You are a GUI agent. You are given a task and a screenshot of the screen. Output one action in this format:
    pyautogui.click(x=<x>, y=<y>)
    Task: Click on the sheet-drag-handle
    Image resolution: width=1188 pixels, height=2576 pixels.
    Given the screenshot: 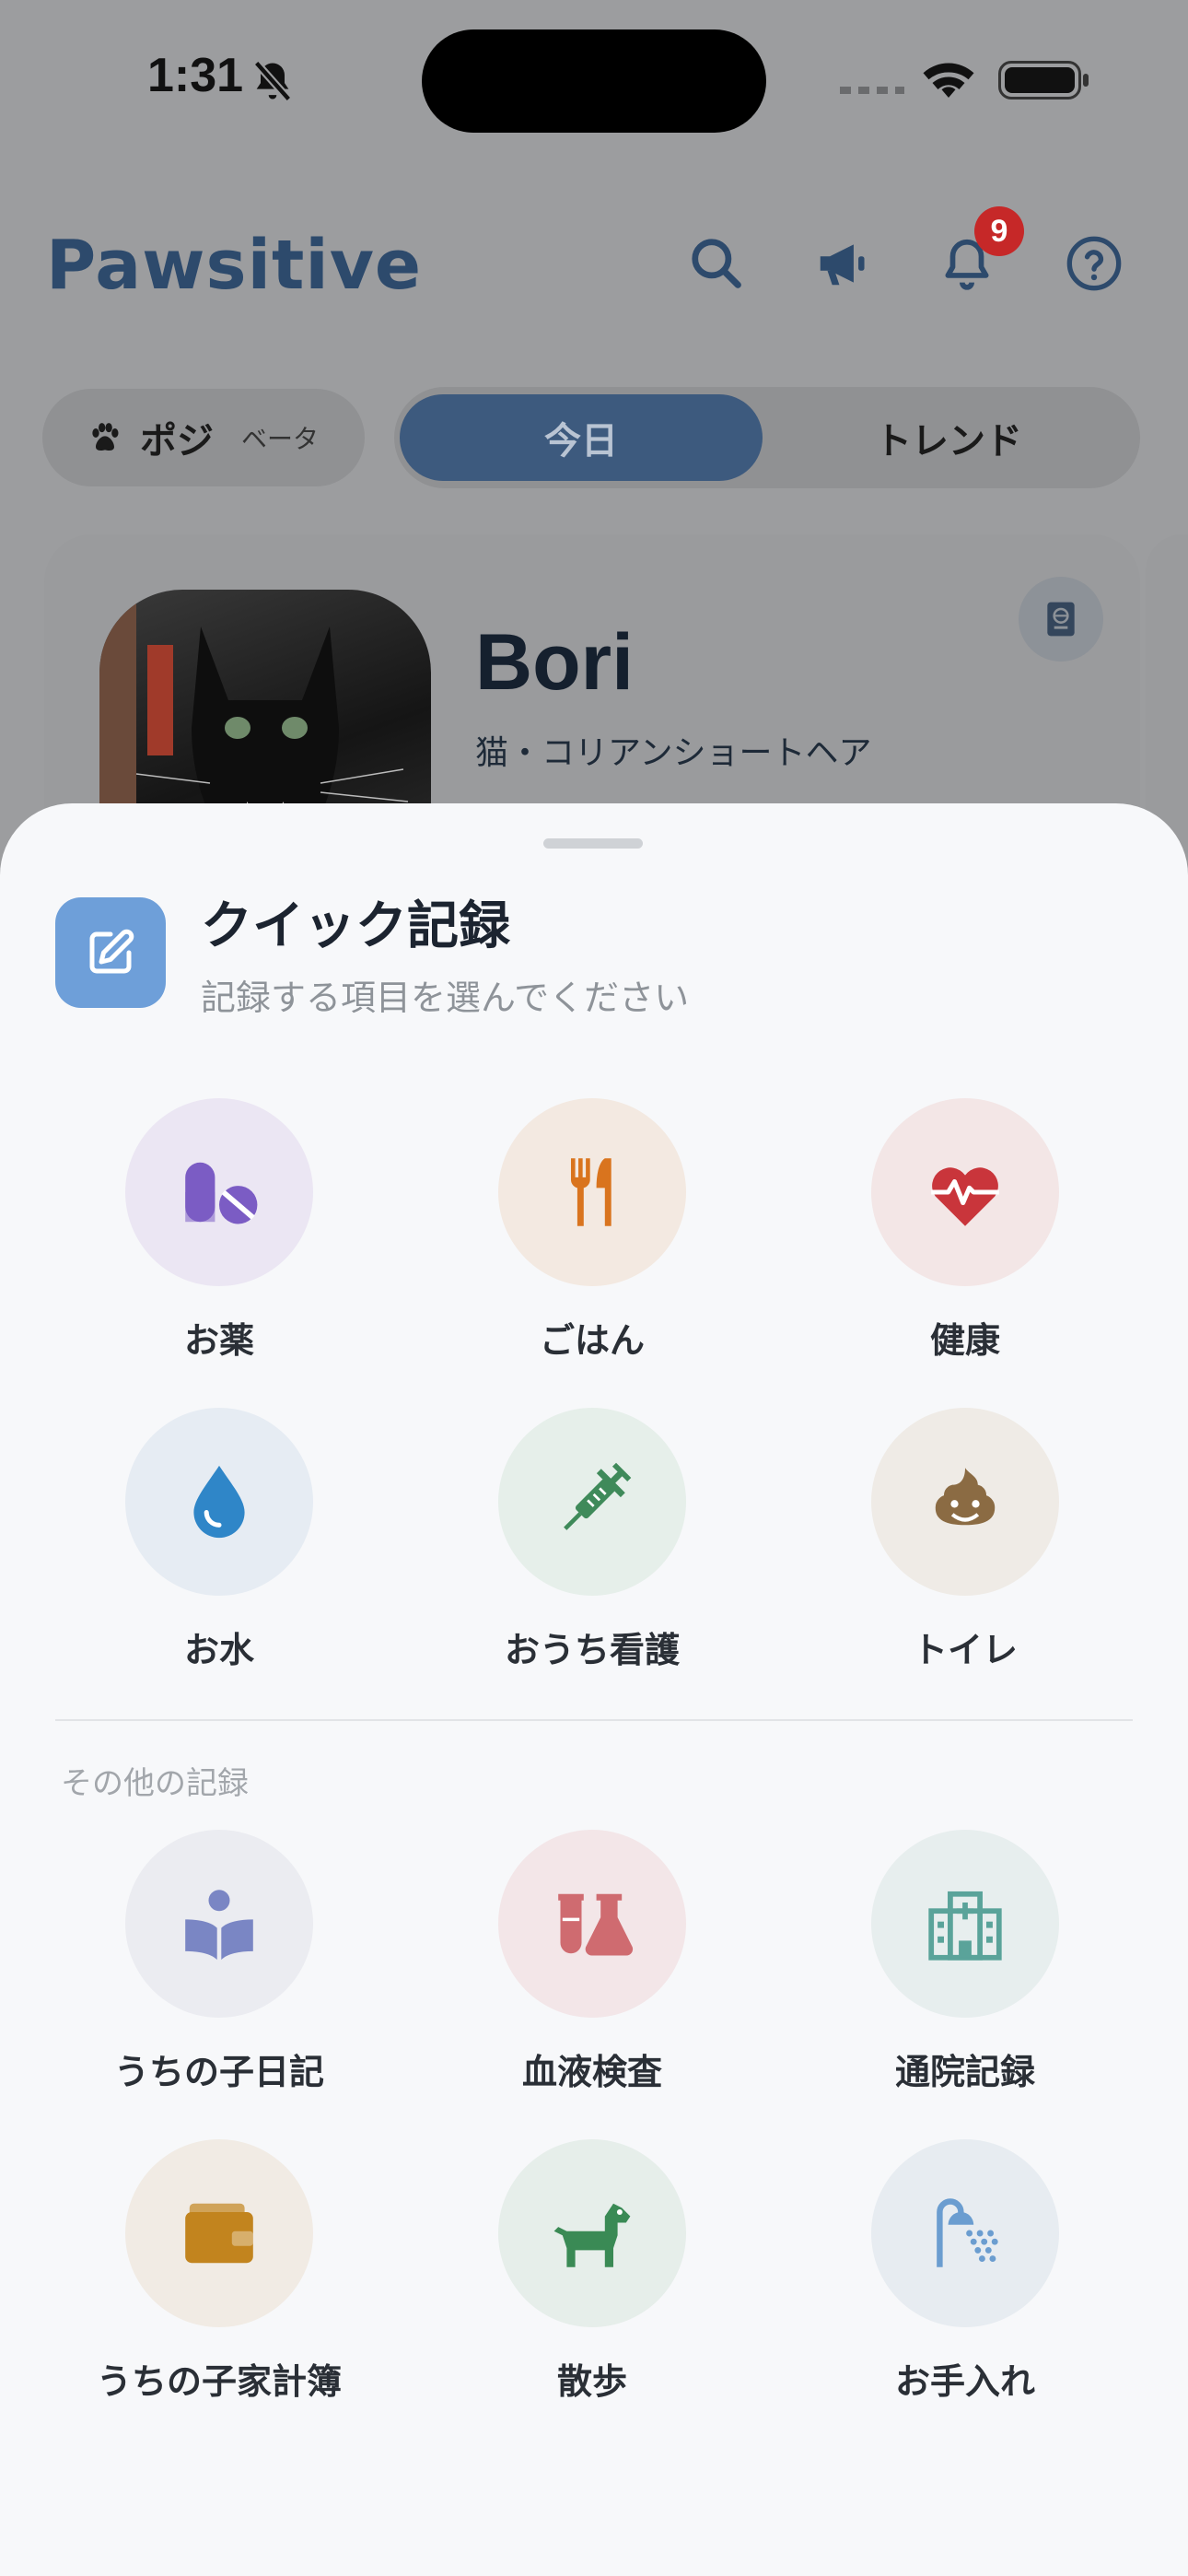 What is the action you would take?
    pyautogui.click(x=593, y=843)
    